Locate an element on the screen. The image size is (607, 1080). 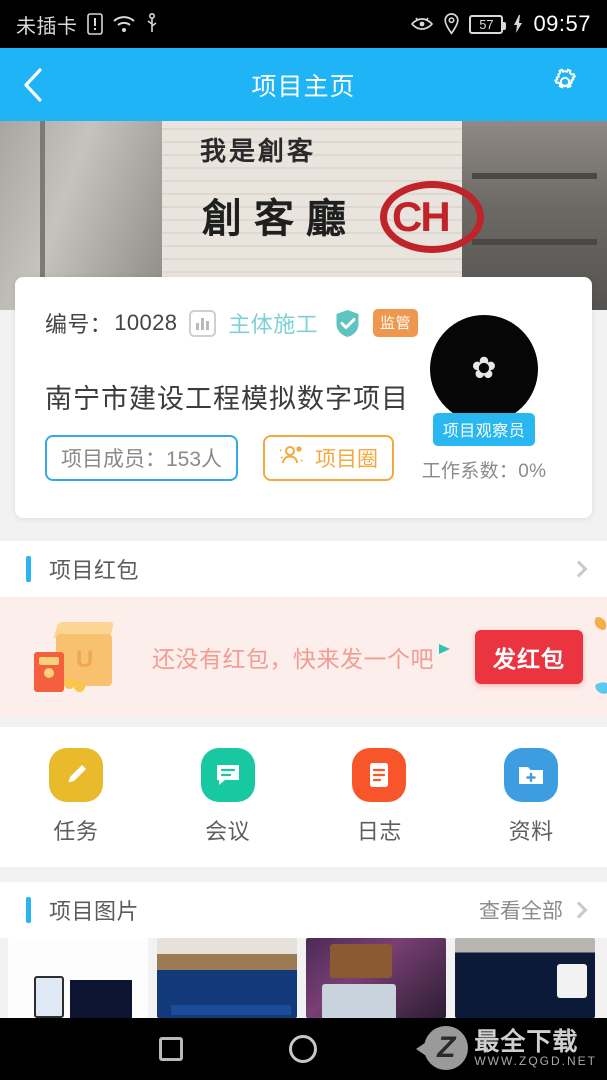
carrier-label: 未插卡 is located at coordinates (47, 26).